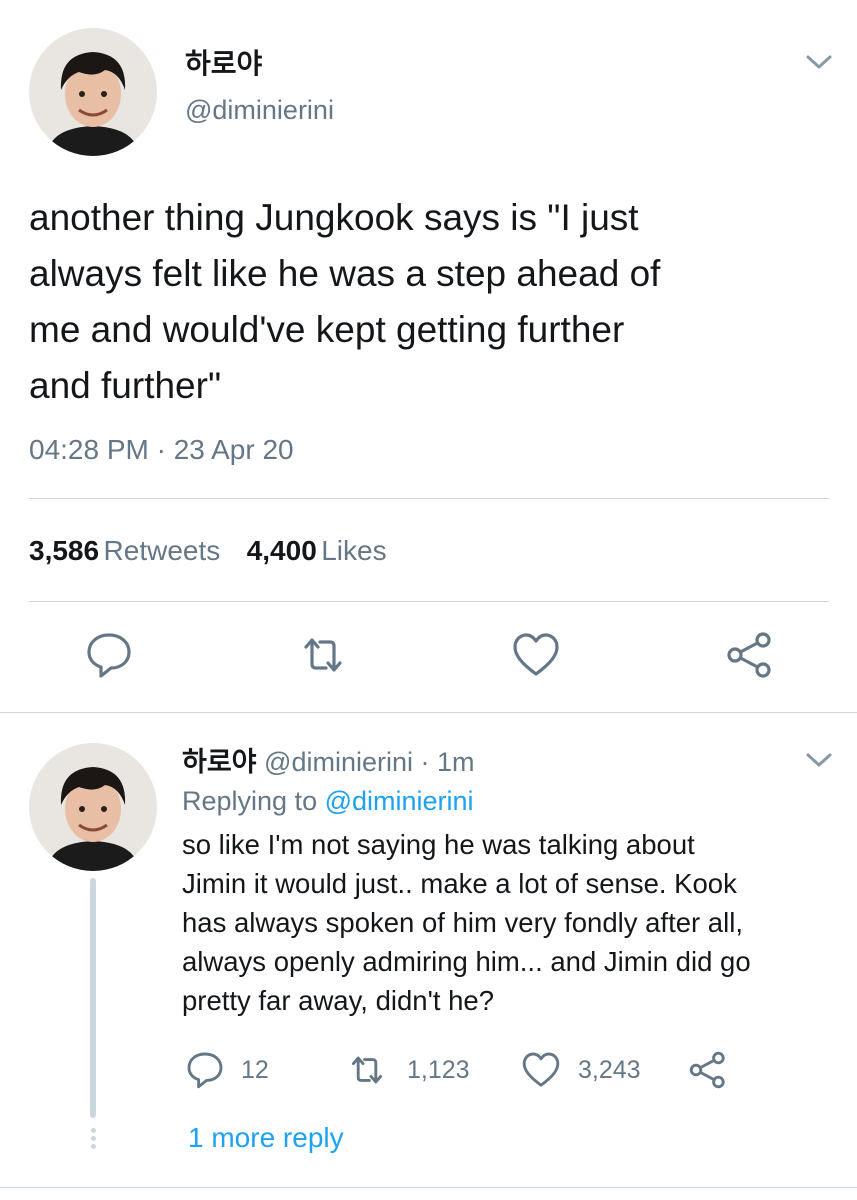 This screenshot has height=1200, width=857. Describe the element at coordinates (255, 1069) in the screenshot. I see `reply-count: 12` at that location.